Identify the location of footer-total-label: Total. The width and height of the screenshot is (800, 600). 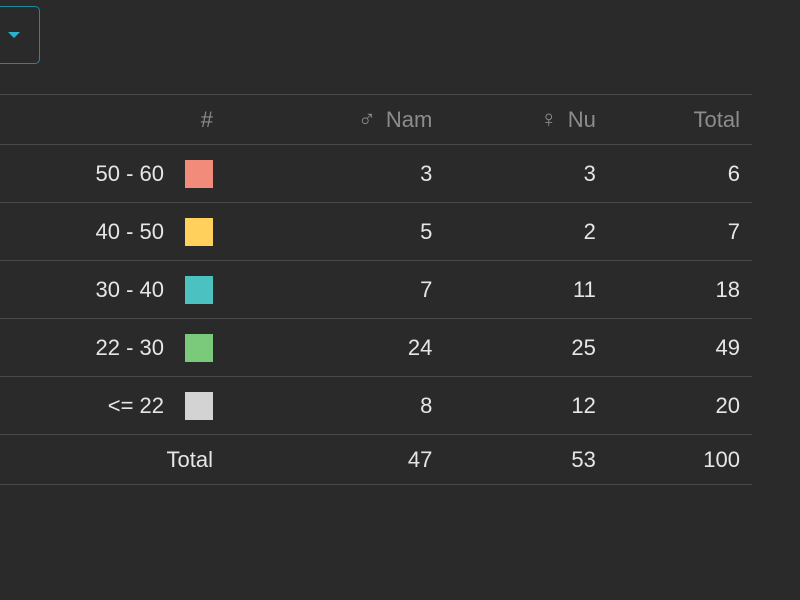
(113, 459).